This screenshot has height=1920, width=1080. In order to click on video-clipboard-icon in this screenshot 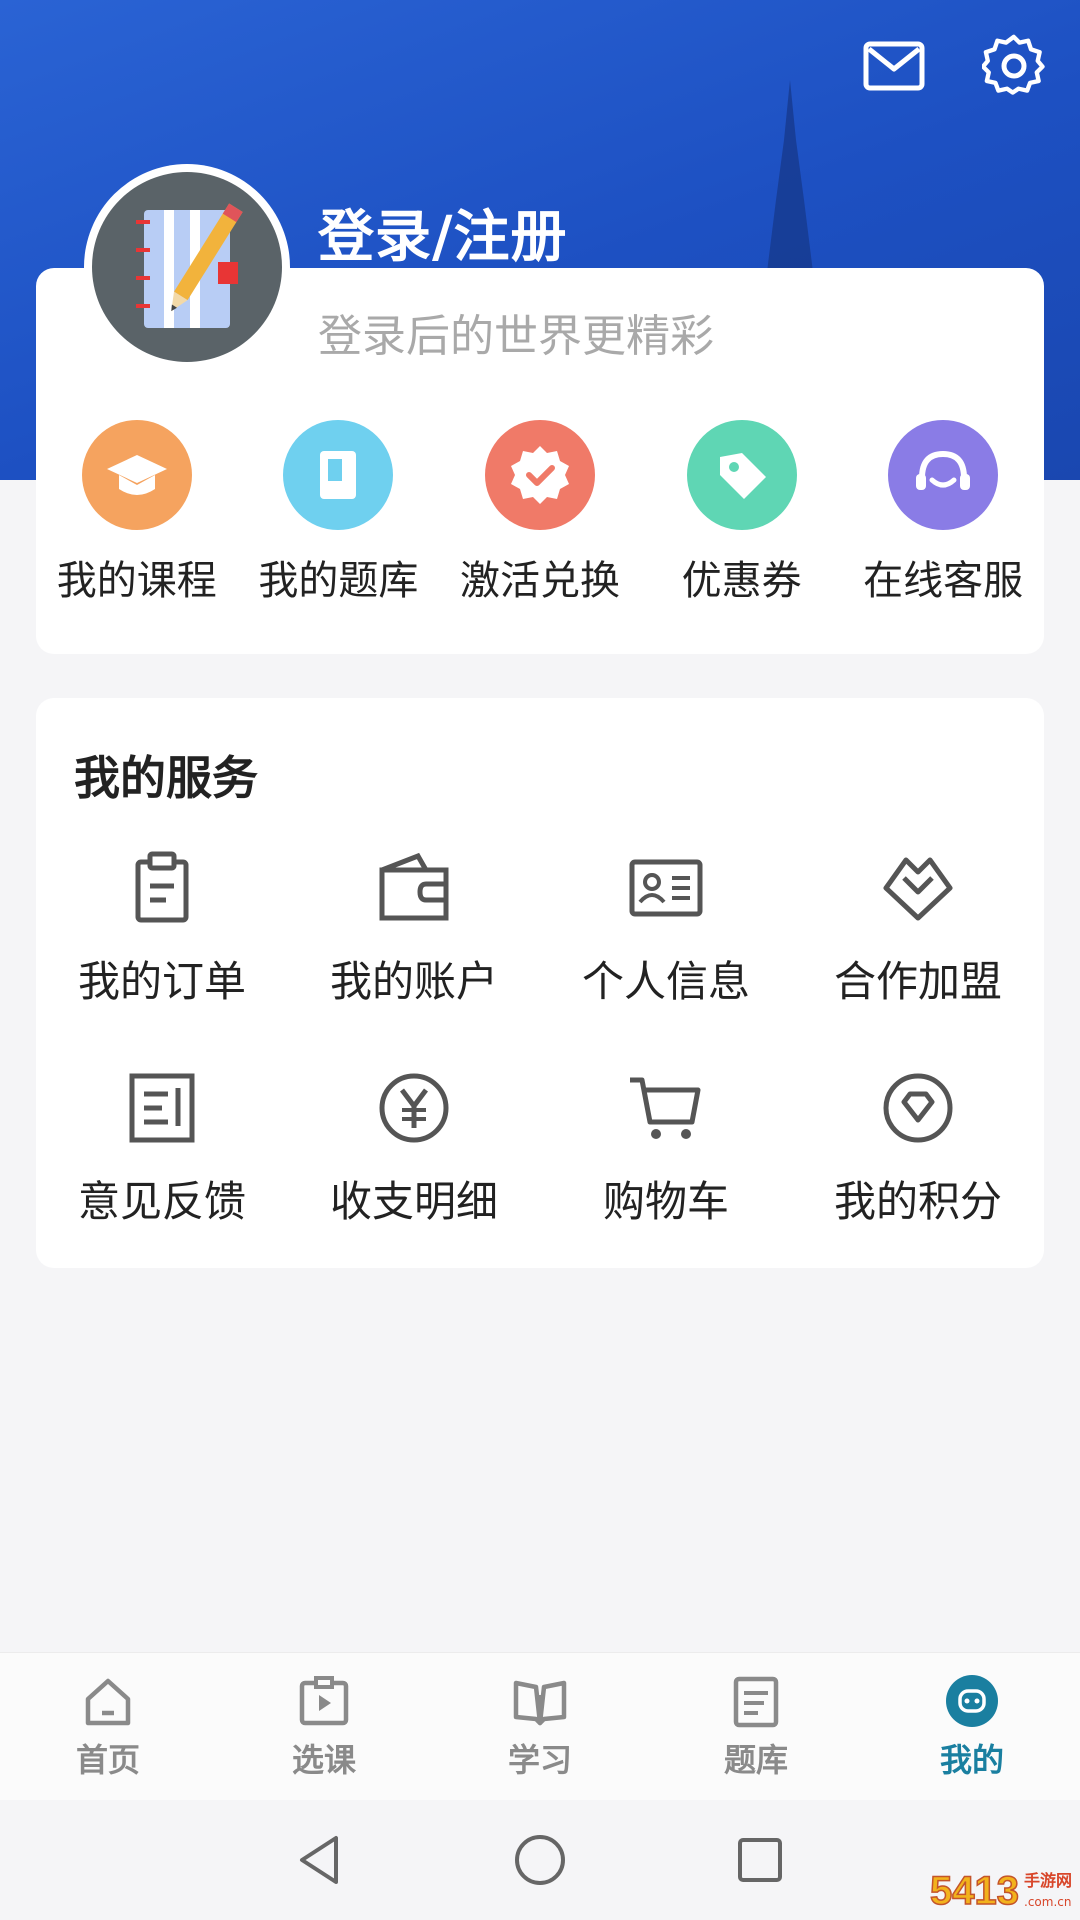, I will do `click(324, 1701)`.